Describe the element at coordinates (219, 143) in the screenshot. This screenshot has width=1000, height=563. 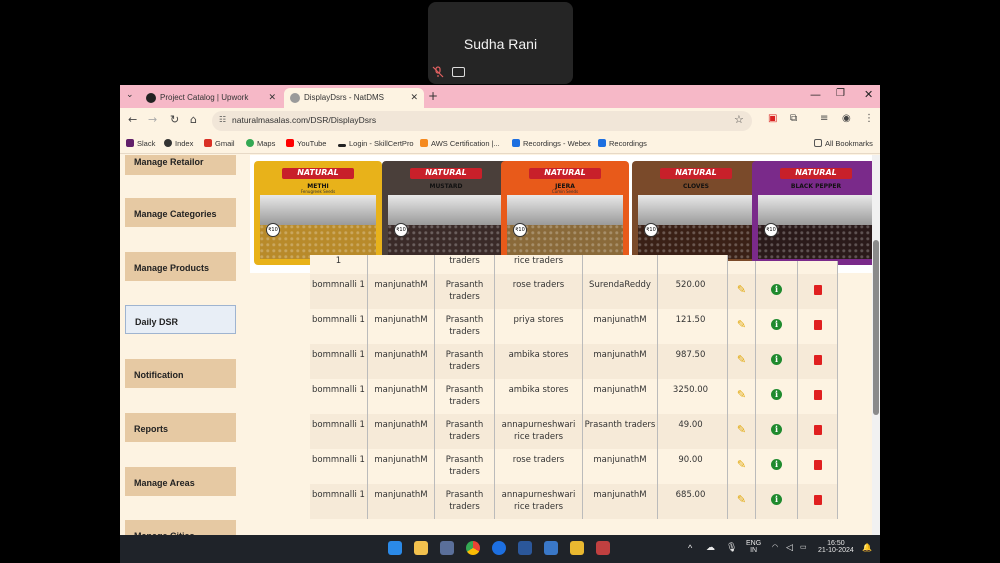
I see `bookmark-gmail: Gmail` at that location.